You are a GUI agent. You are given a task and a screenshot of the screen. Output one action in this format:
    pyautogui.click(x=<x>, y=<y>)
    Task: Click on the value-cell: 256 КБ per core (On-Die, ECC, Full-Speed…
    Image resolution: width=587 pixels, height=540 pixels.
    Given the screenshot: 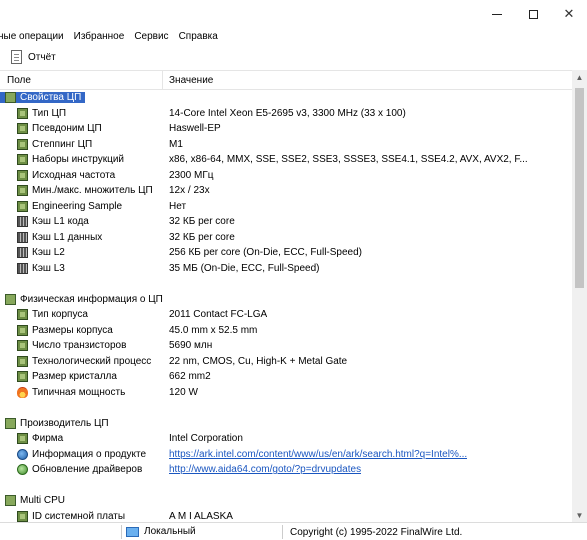 What is the action you would take?
    pyautogui.click(x=266, y=253)
    